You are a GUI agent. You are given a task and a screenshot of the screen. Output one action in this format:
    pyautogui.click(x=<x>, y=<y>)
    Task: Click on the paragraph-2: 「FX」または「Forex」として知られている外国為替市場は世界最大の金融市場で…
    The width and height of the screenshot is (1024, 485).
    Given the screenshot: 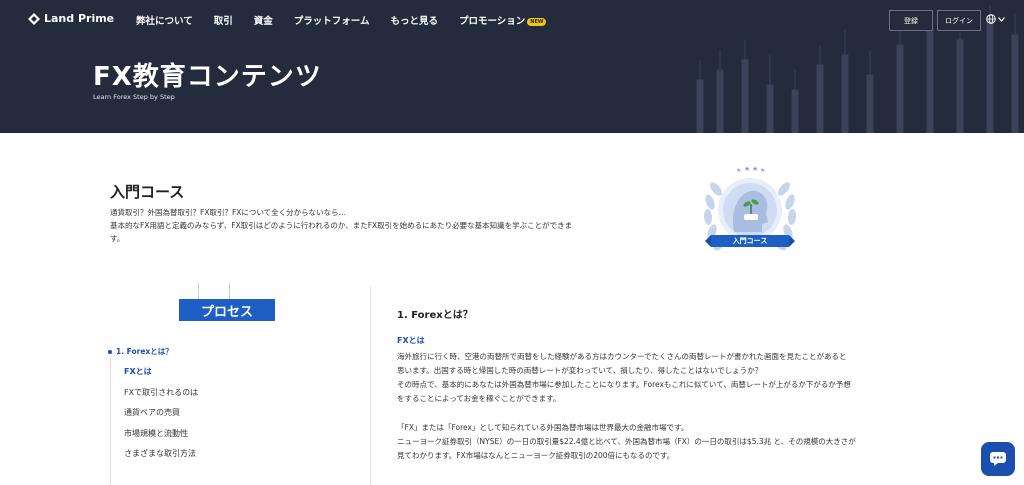 What is the action you would take?
    pyautogui.click(x=657, y=442)
    